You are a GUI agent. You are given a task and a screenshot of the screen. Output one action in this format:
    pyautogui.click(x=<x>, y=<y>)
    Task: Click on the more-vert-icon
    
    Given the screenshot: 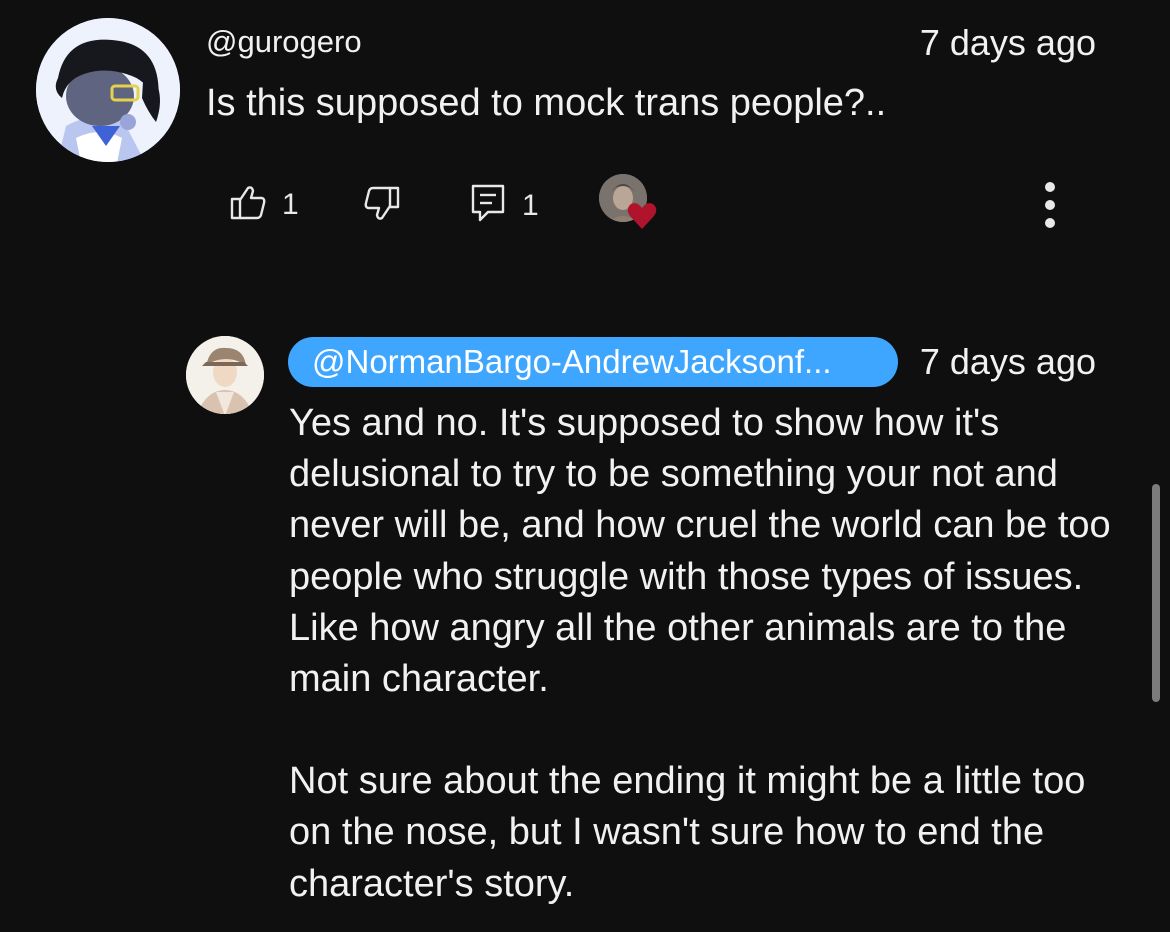 What is the action you would take?
    pyautogui.click(x=1050, y=205)
    